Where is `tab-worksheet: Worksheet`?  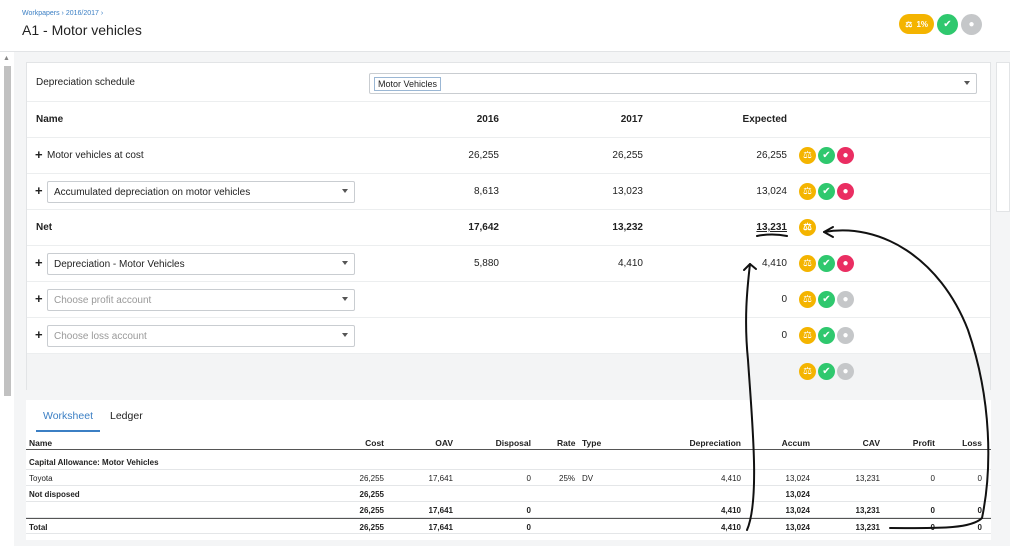
tab-worksheet: Worksheet is located at coordinates (68, 421).